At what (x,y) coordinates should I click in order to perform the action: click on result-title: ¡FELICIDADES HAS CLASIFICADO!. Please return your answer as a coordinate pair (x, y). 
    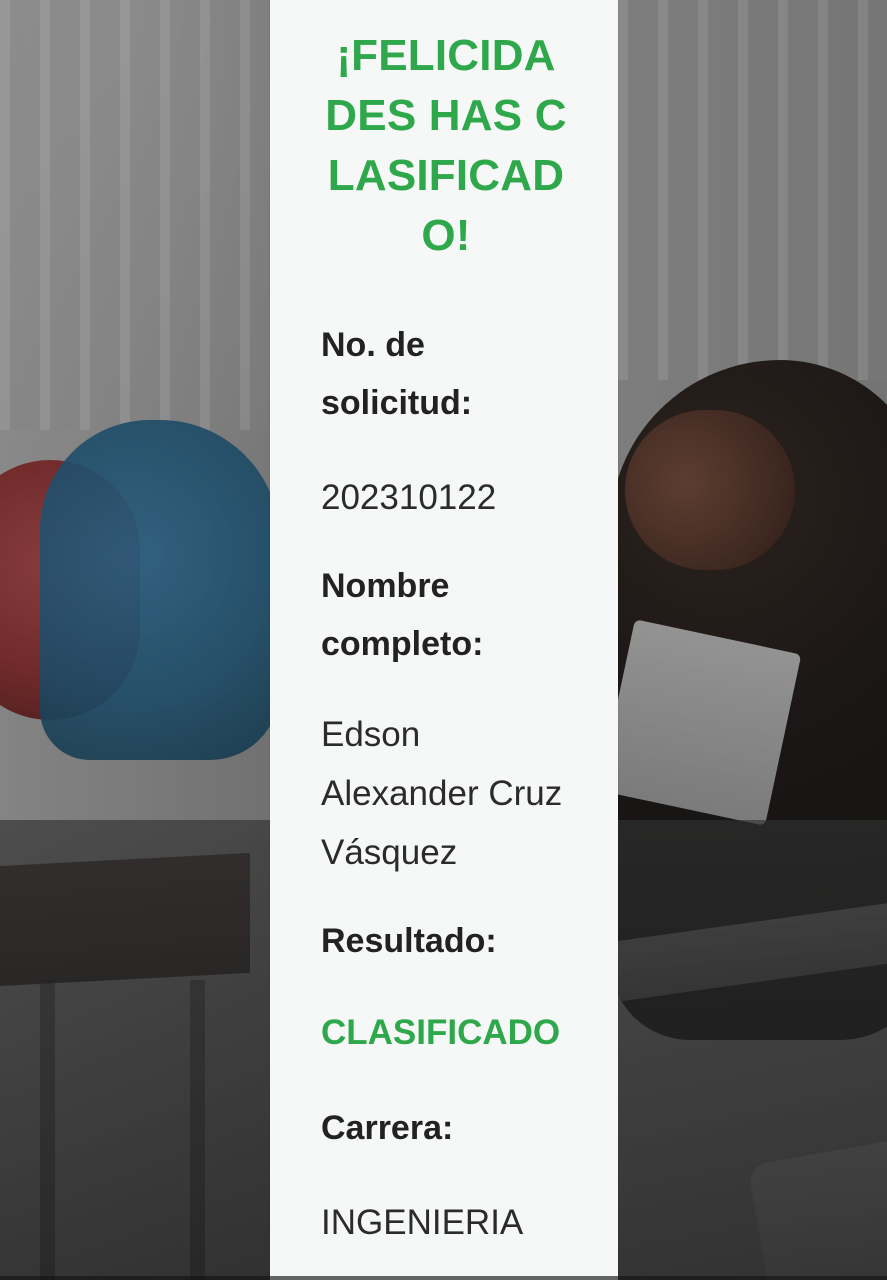
    Looking at the image, I should click on (446, 145).